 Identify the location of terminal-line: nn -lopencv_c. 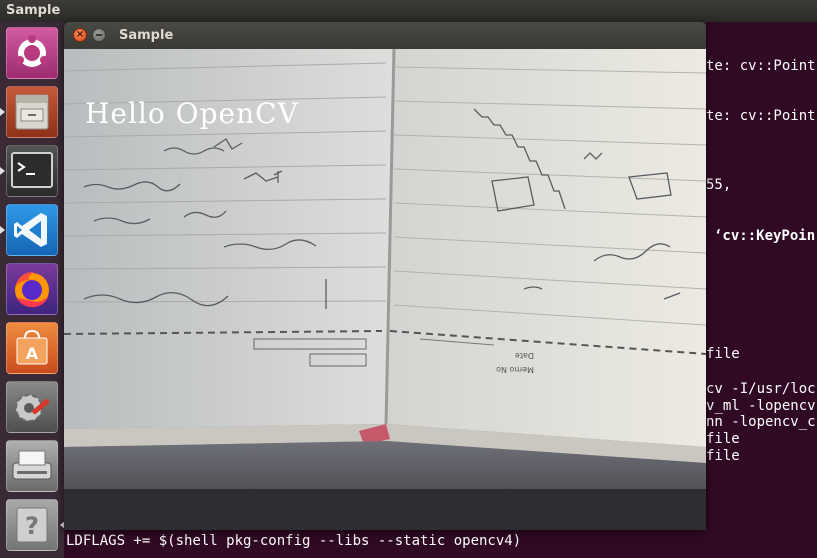
(761, 422).